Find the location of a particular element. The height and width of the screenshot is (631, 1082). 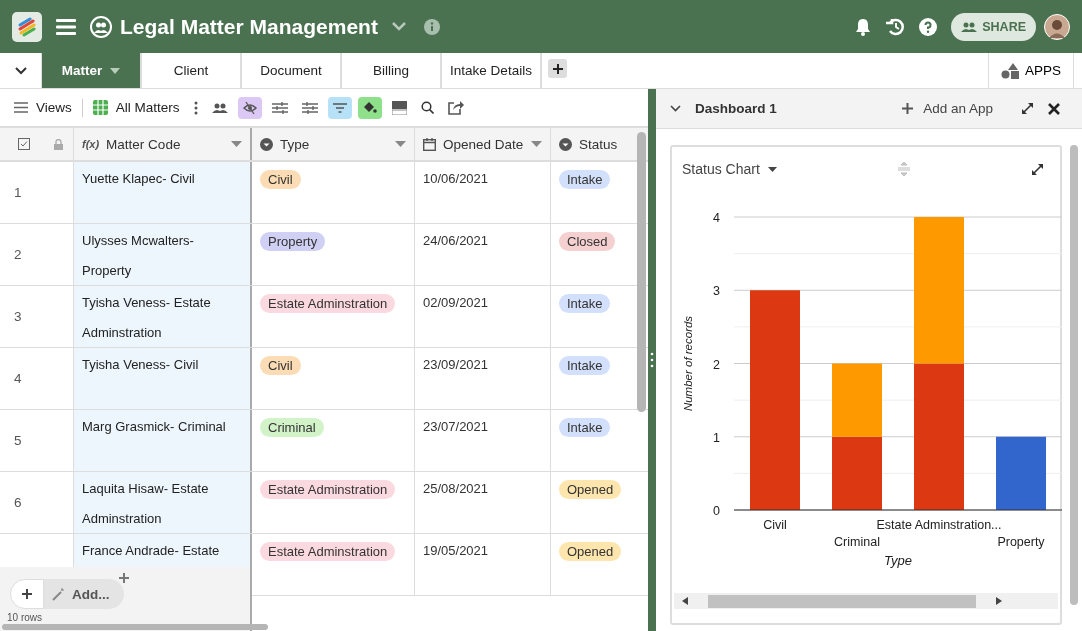

filter-button is located at coordinates (339, 107).